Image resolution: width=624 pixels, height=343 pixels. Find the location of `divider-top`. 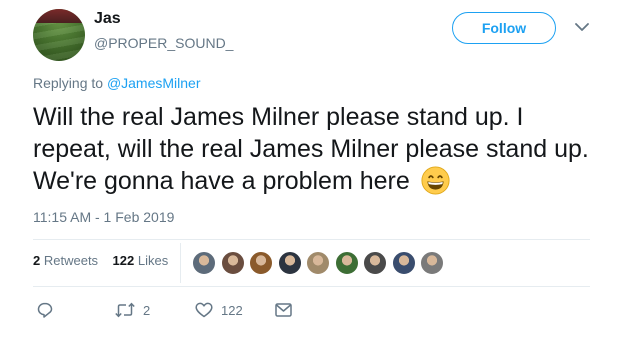

divider-top is located at coordinates (311, 239).